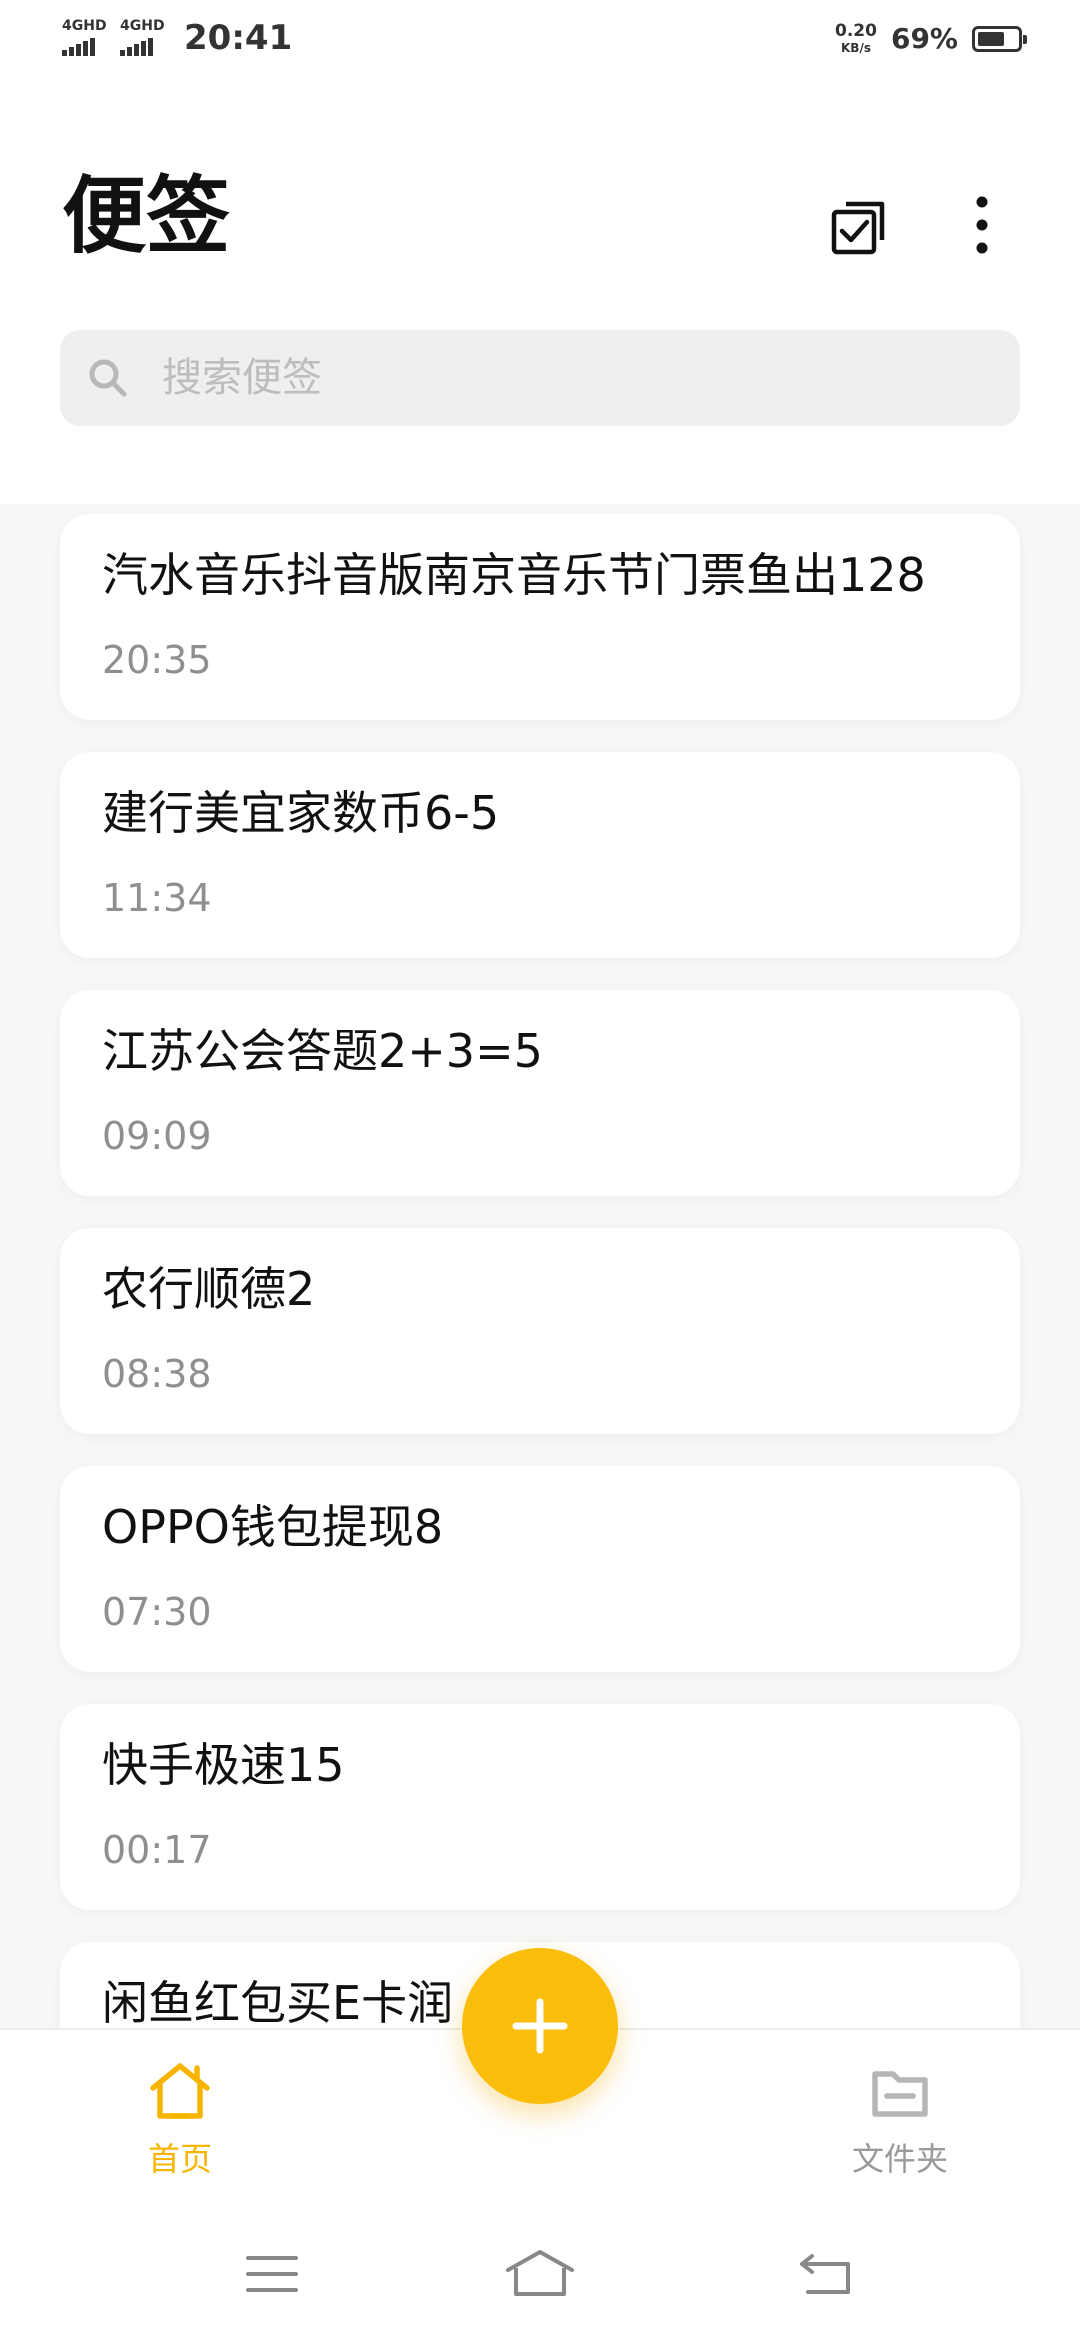  Describe the element at coordinates (223, 1765) in the screenshot. I see `note-title: 快手极速15` at that location.